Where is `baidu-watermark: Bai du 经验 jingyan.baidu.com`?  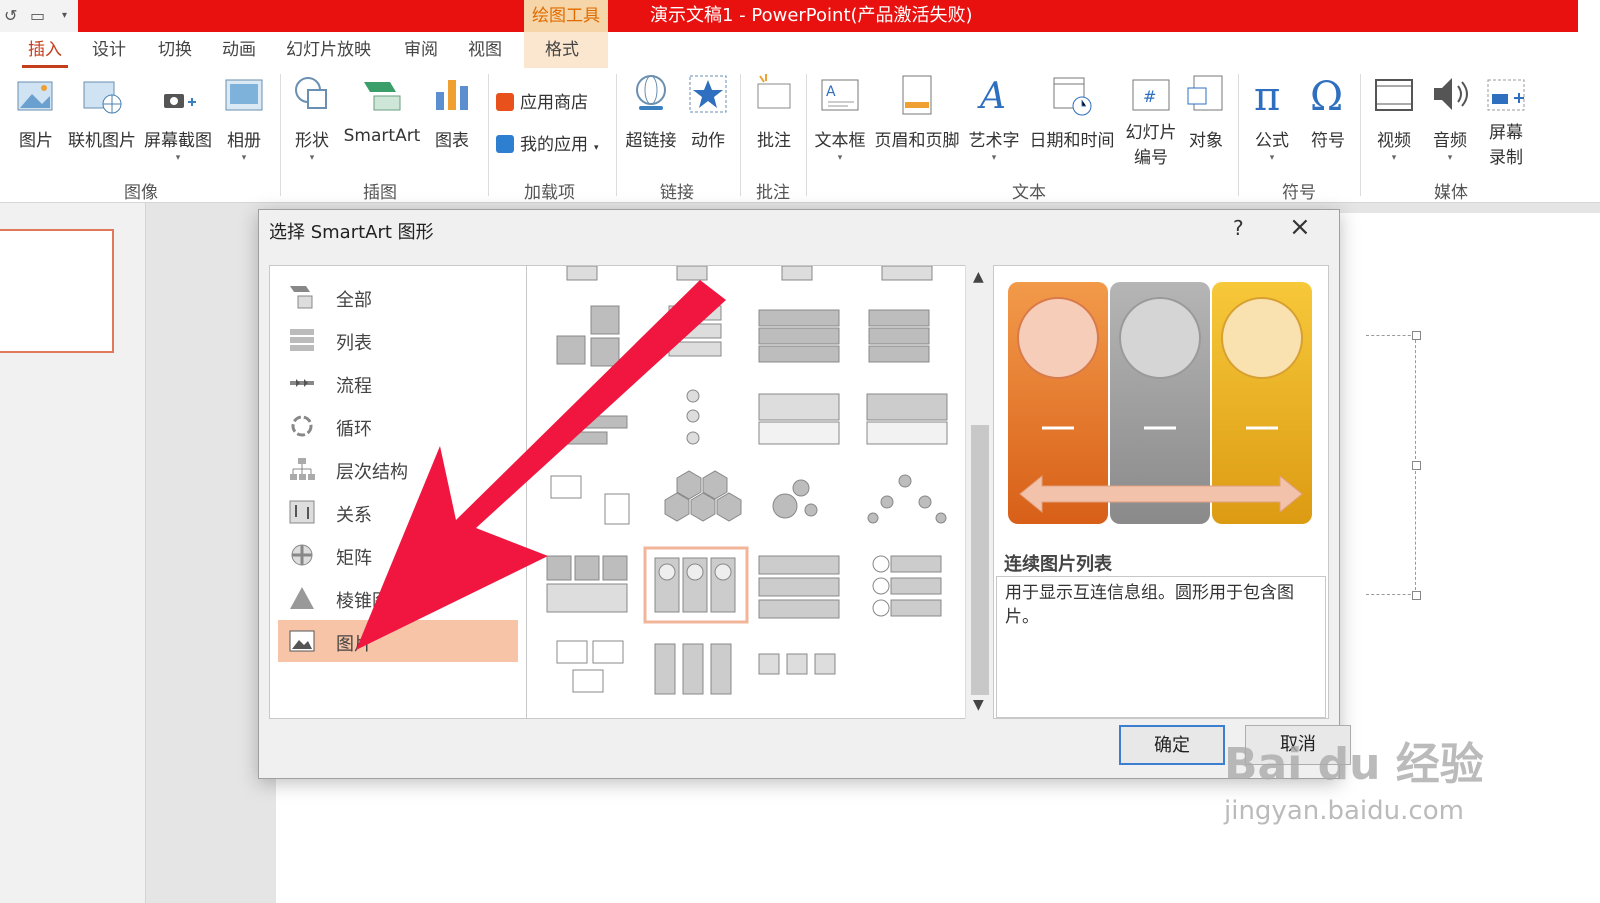 baidu-watermark: Bai du 经验 jingyan.baidu.com is located at coordinates (1354, 777).